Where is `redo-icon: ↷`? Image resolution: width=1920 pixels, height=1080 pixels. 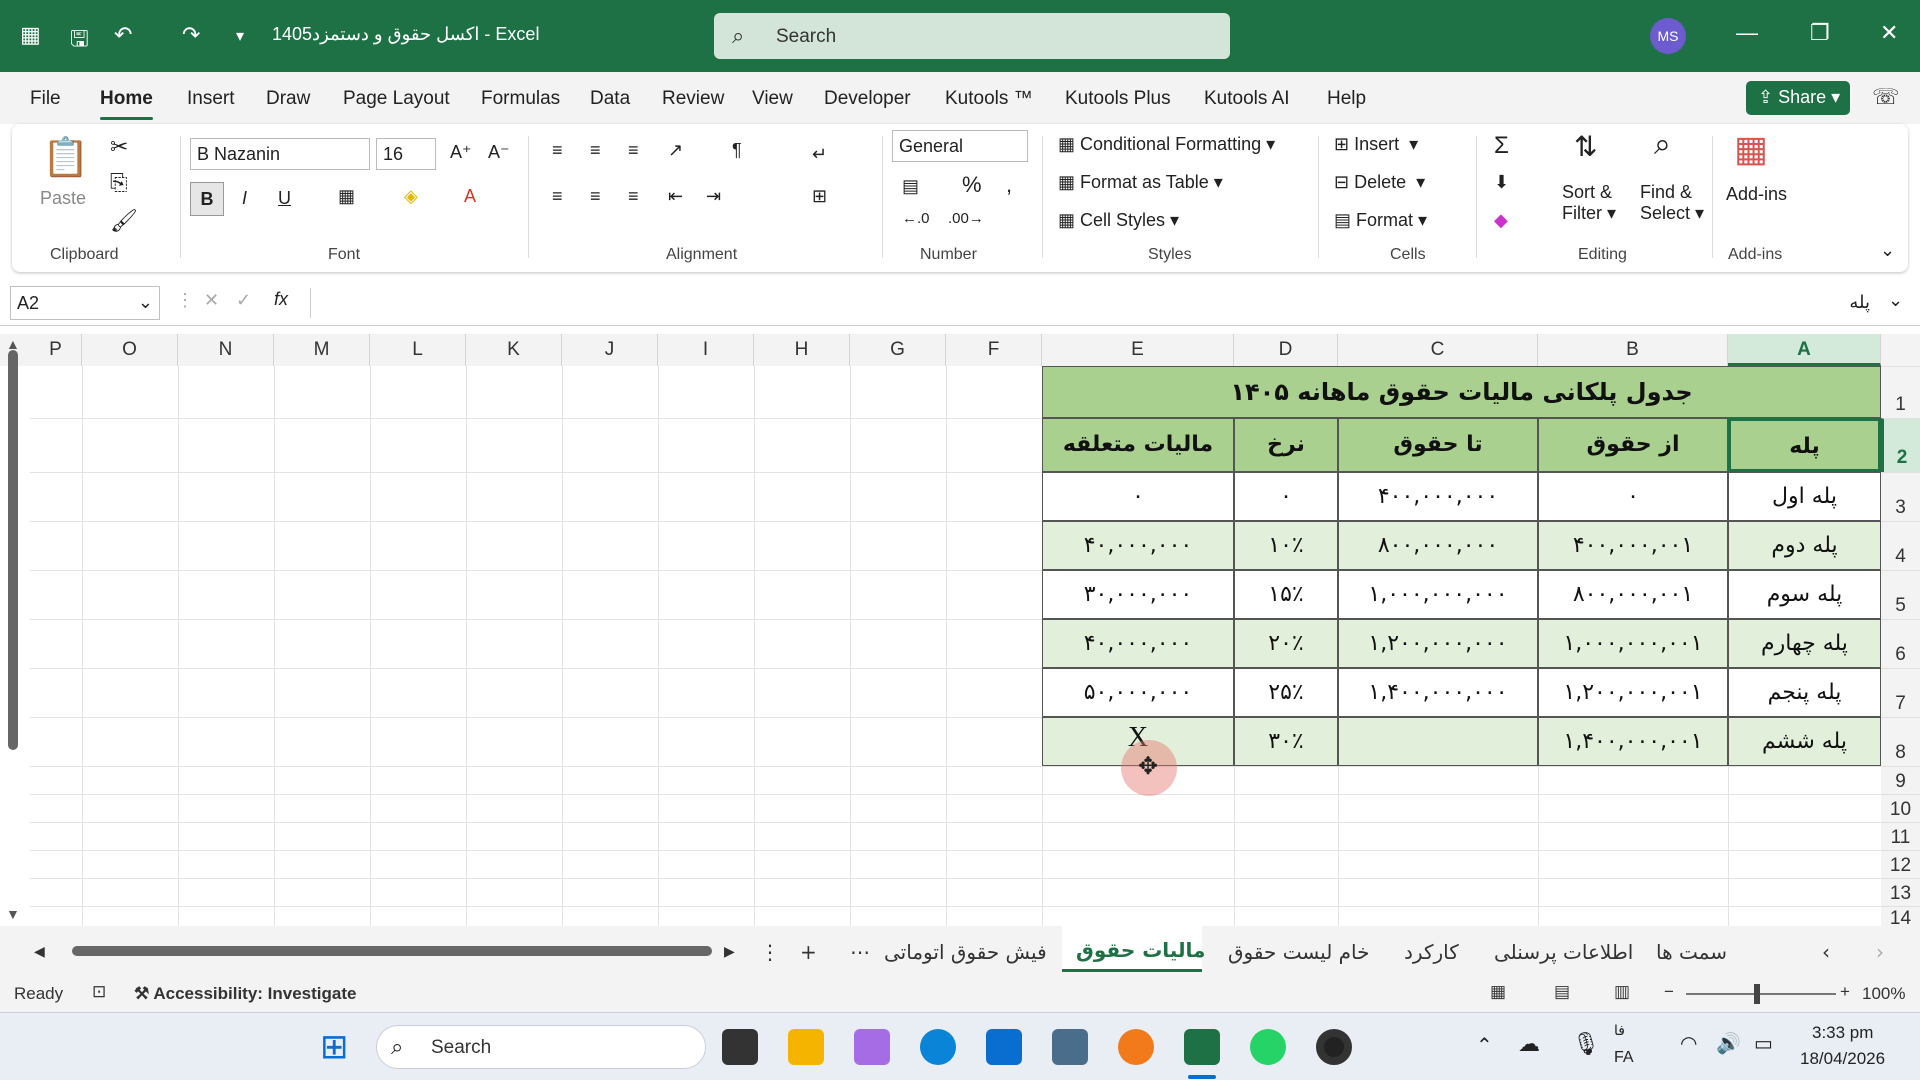
redo-icon: ↷ is located at coordinates (191, 35).